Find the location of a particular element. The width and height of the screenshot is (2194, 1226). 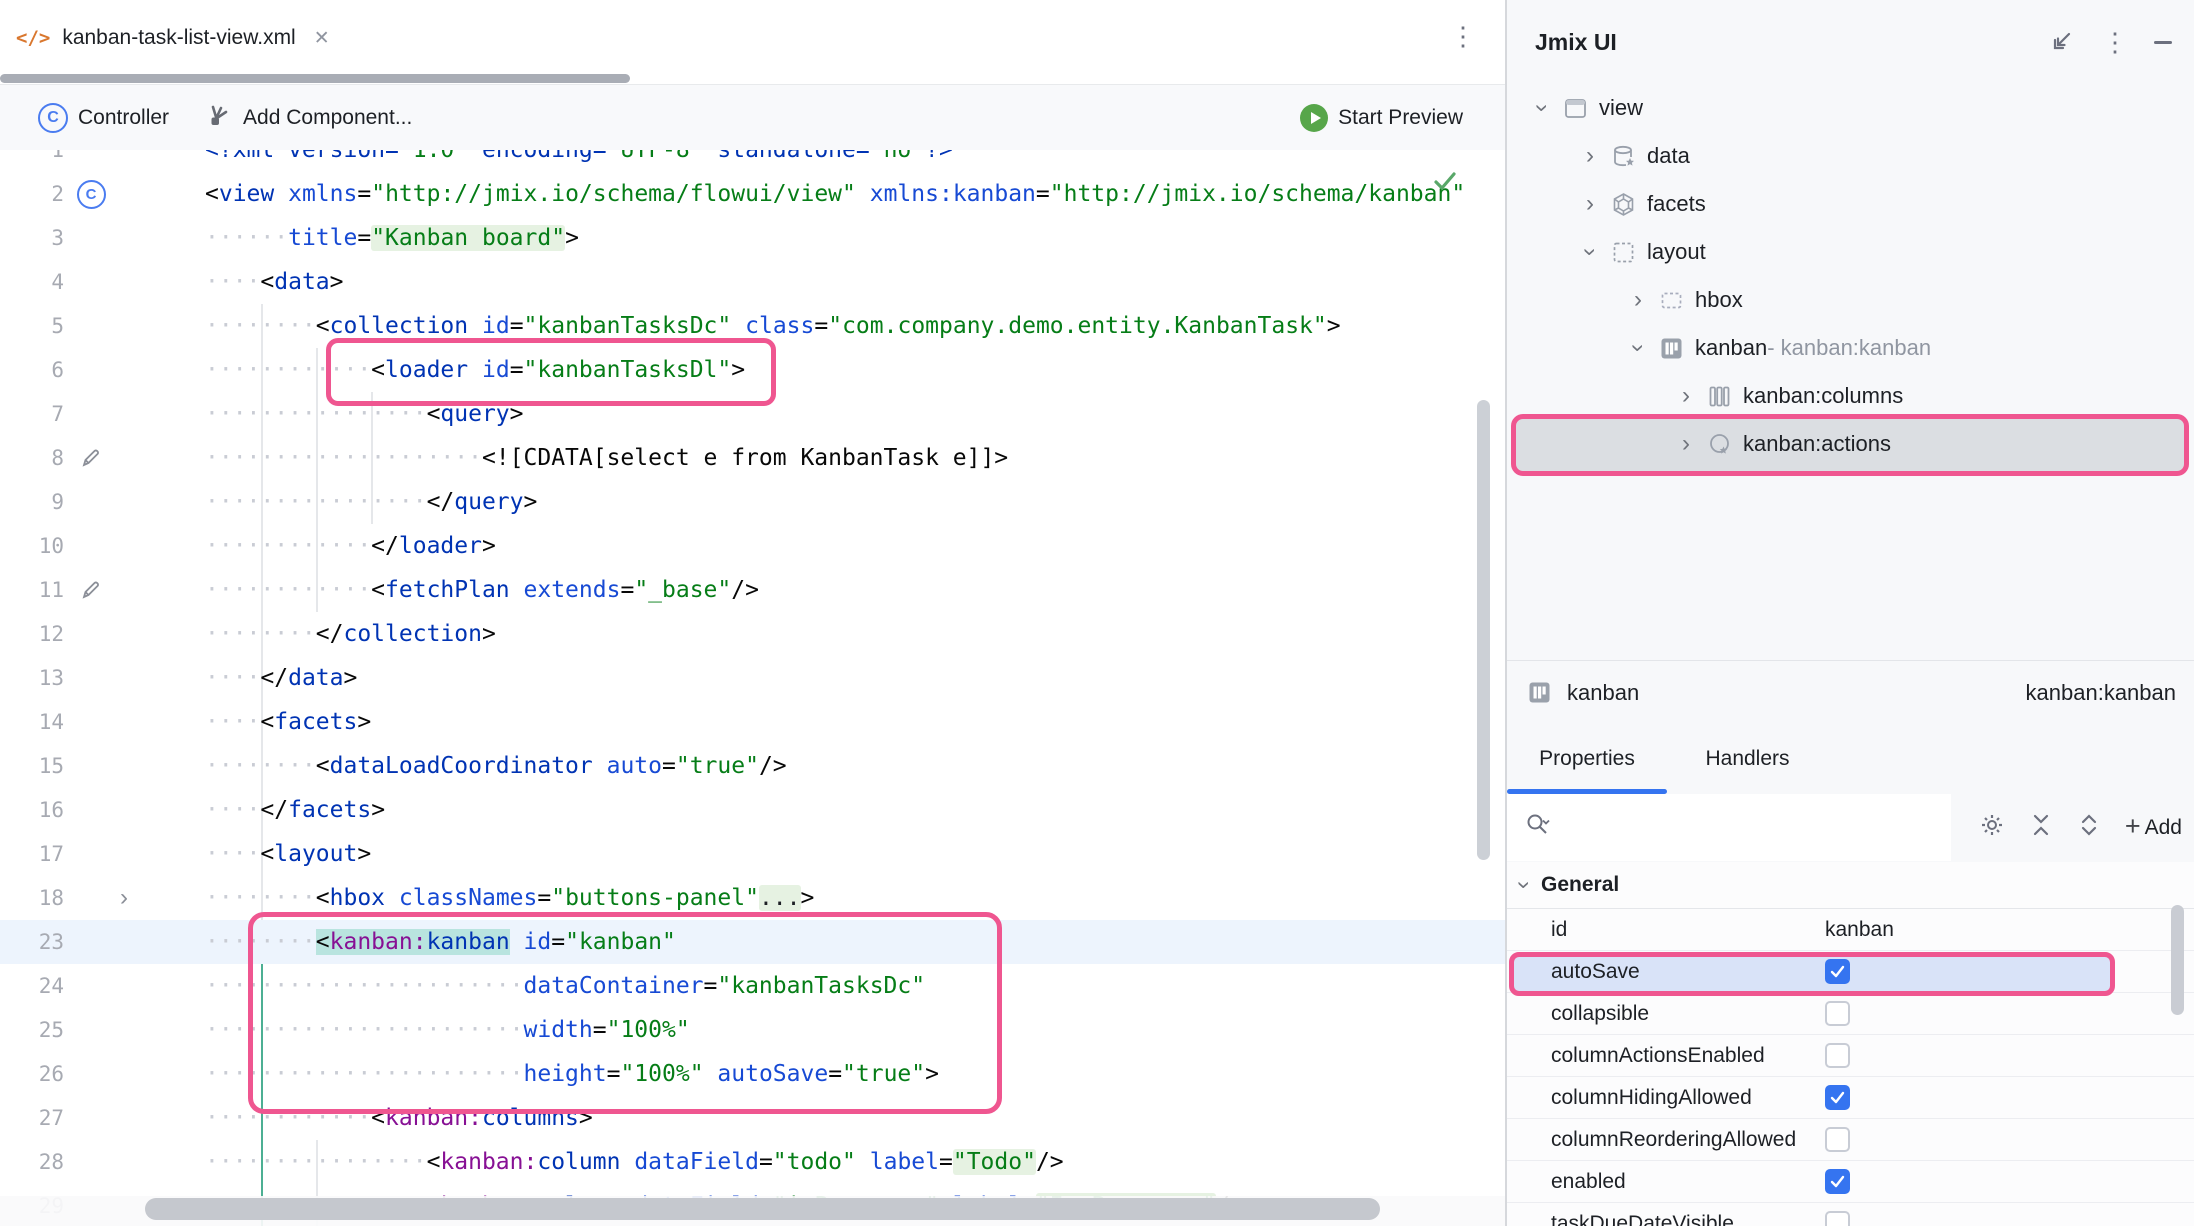

controller-gutter-icon: C is located at coordinates (91, 194).